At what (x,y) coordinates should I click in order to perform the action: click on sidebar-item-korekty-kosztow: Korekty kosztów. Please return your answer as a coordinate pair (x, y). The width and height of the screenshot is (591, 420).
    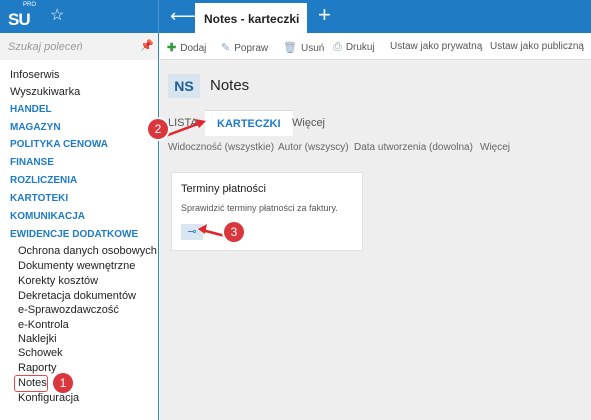
    Looking at the image, I should click on (58, 281).